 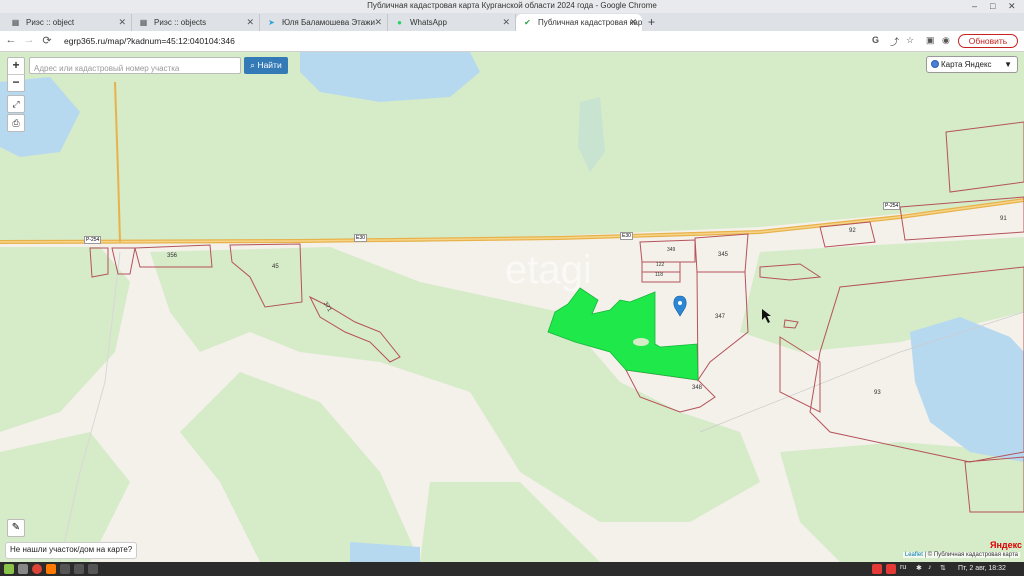 I want to click on volume-icon: ♪, so click(x=930, y=567).